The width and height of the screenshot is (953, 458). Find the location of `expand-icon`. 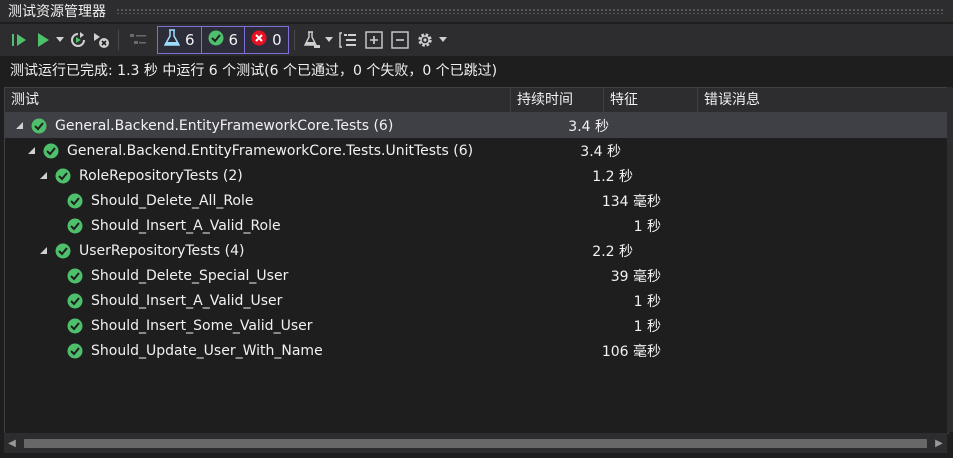

expand-icon is located at coordinates (373, 40).